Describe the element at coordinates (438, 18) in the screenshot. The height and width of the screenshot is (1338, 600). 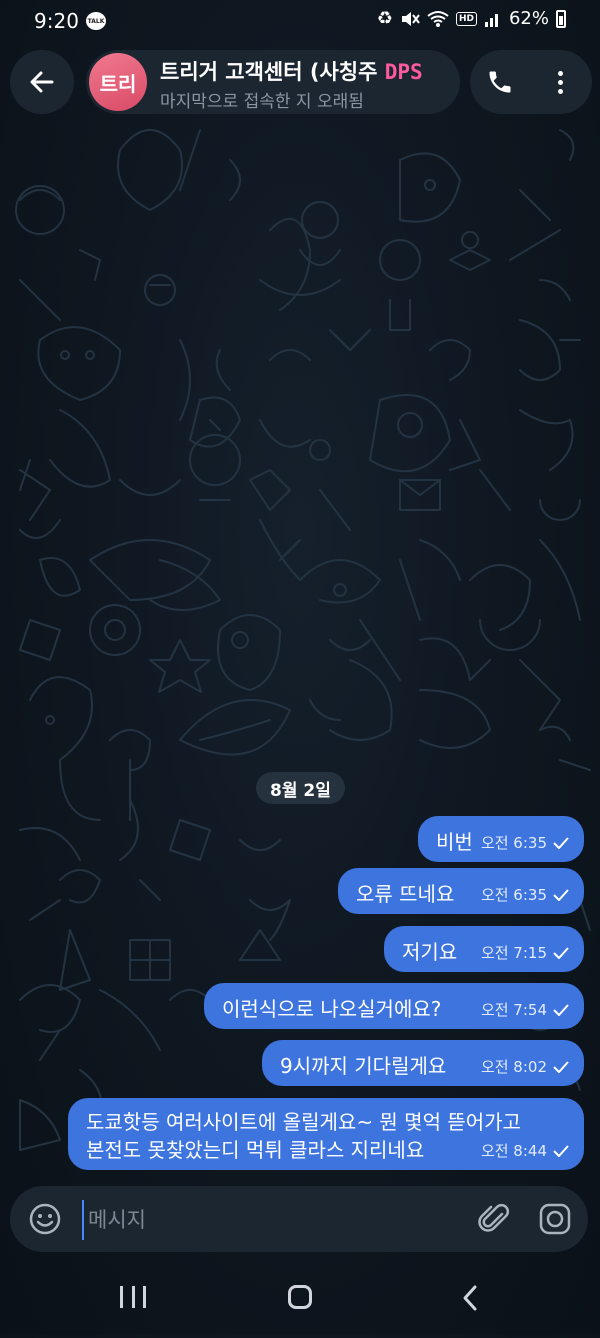
I see `wifi-icon` at that location.